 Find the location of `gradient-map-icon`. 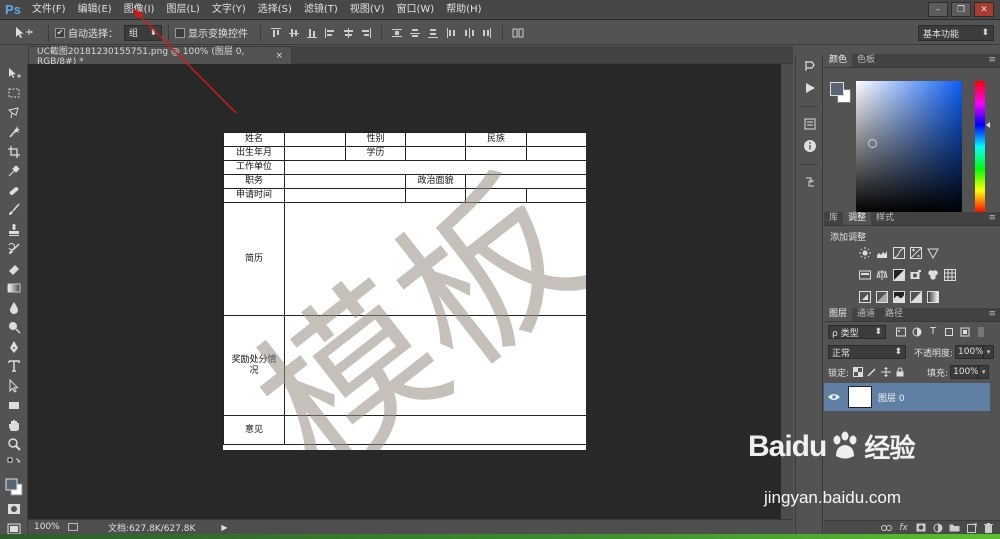

gradient-map-icon is located at coordinates (932, 296).